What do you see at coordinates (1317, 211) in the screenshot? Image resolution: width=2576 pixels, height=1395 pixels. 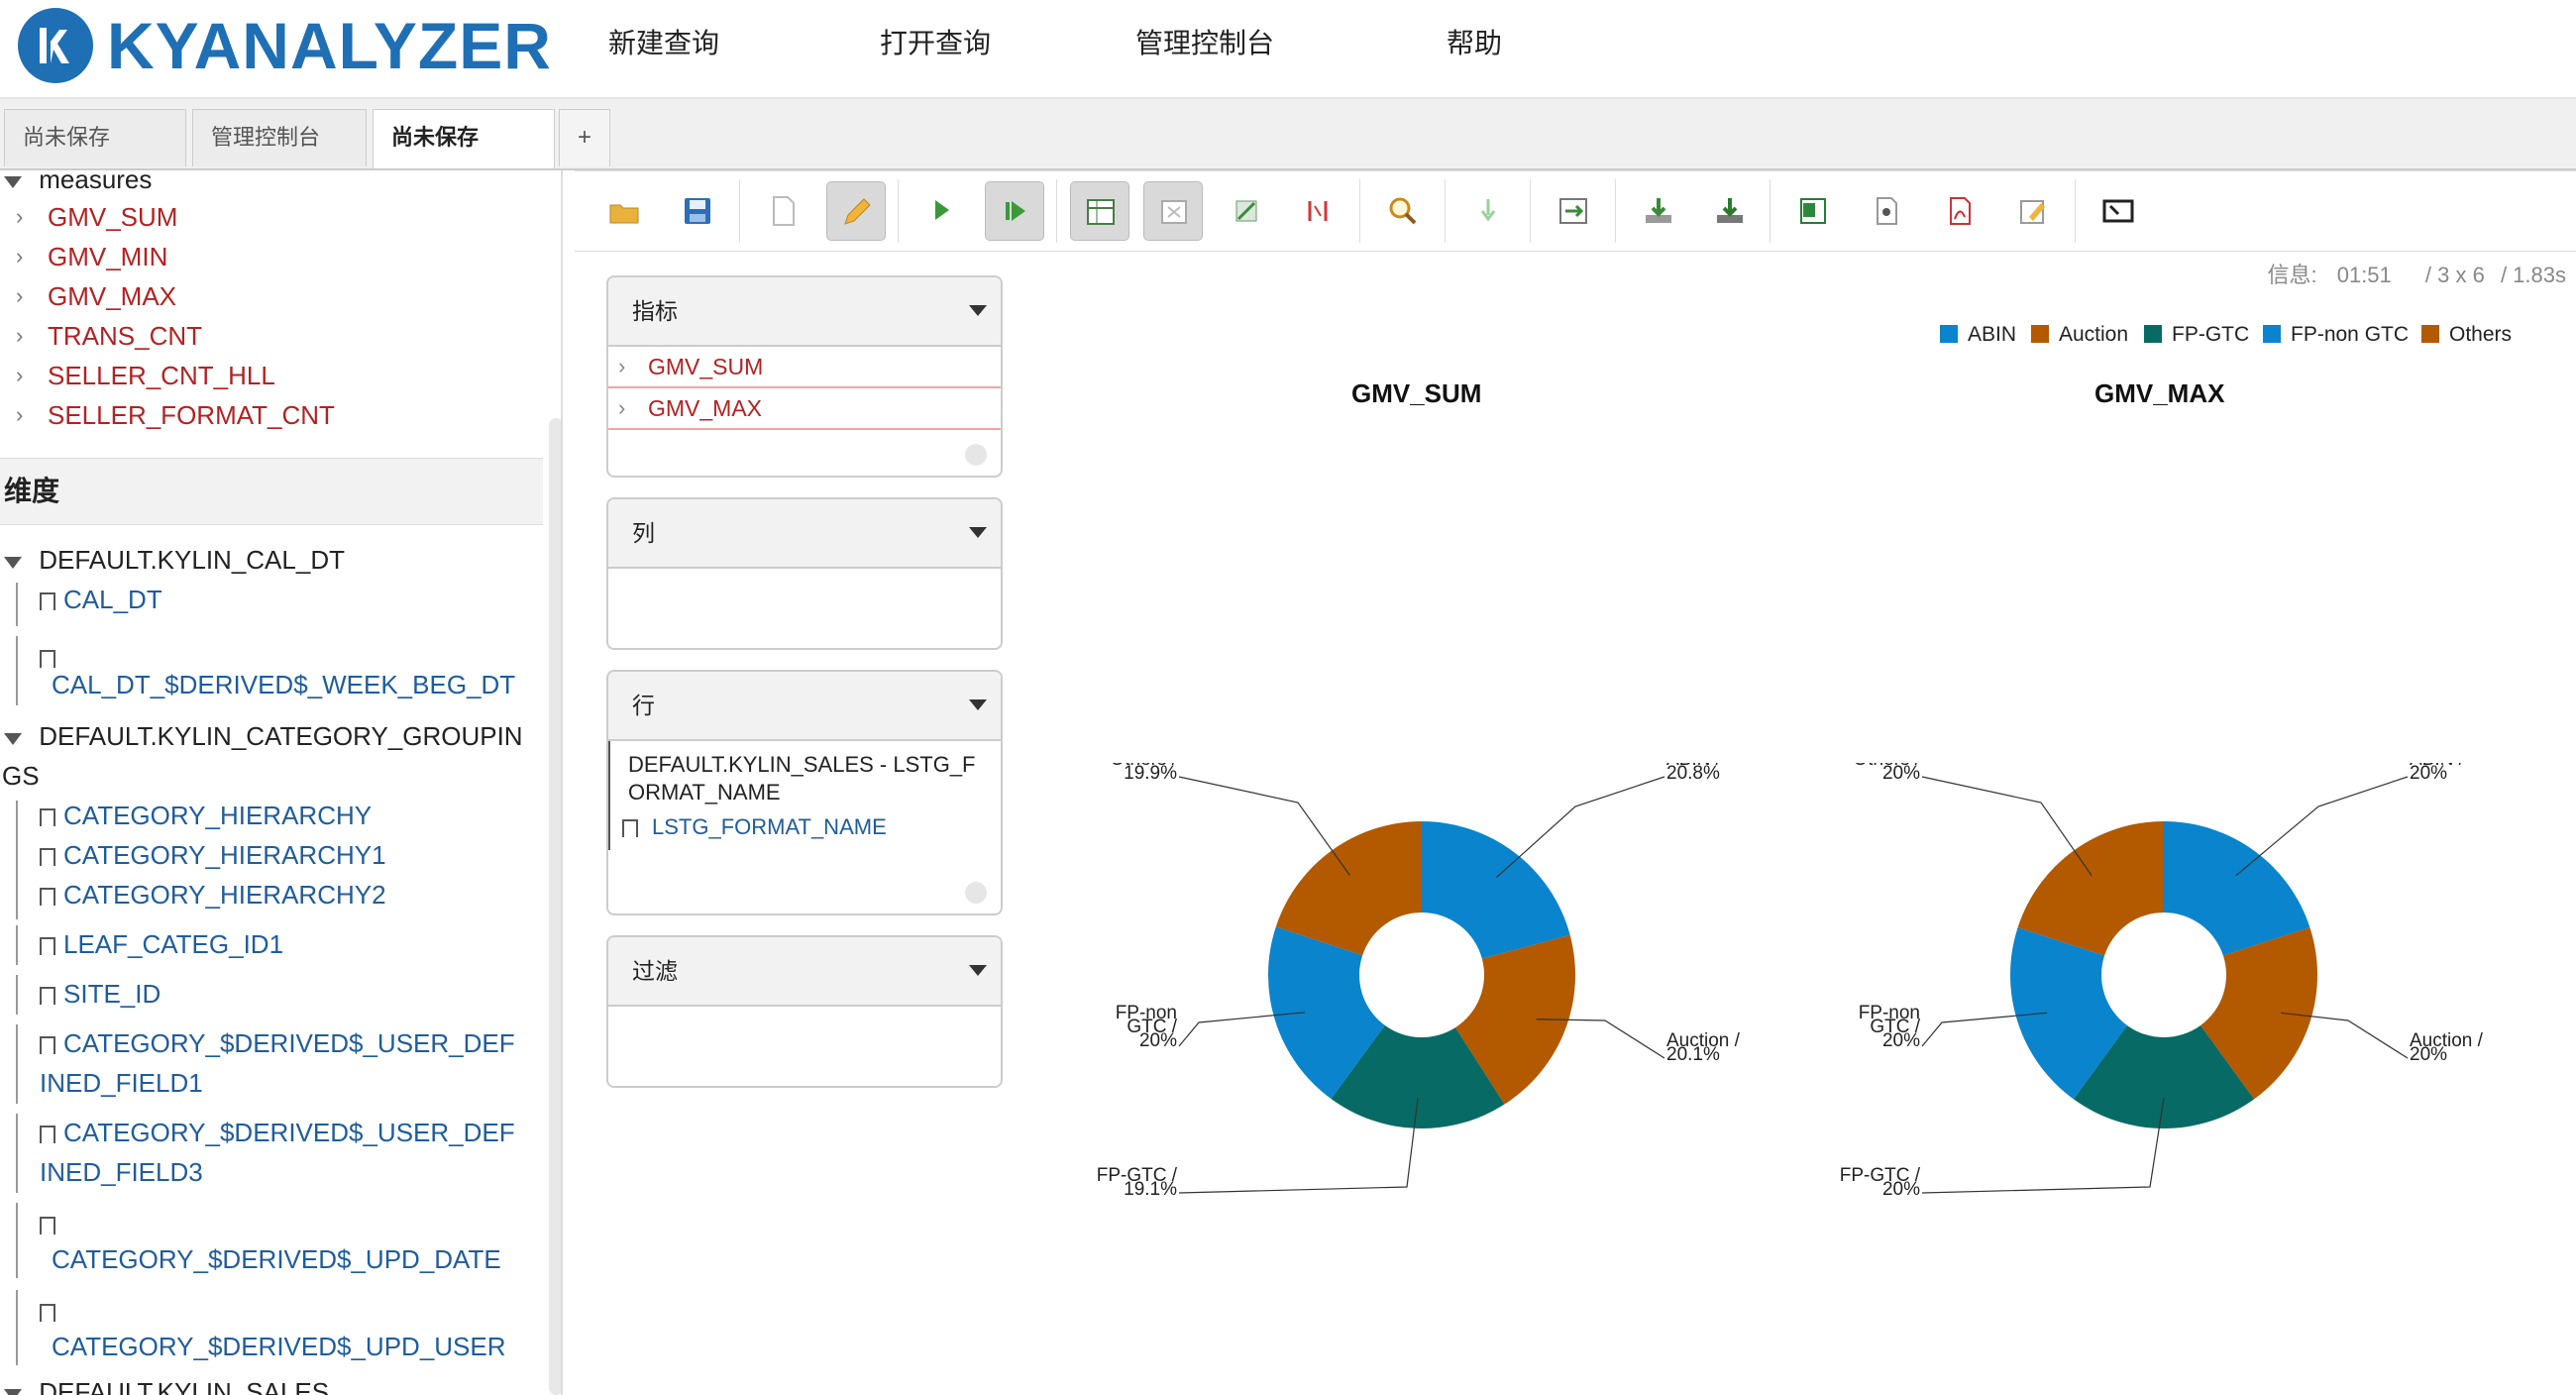 I see `non-empty-icon` at bounding box center [1317, 211].